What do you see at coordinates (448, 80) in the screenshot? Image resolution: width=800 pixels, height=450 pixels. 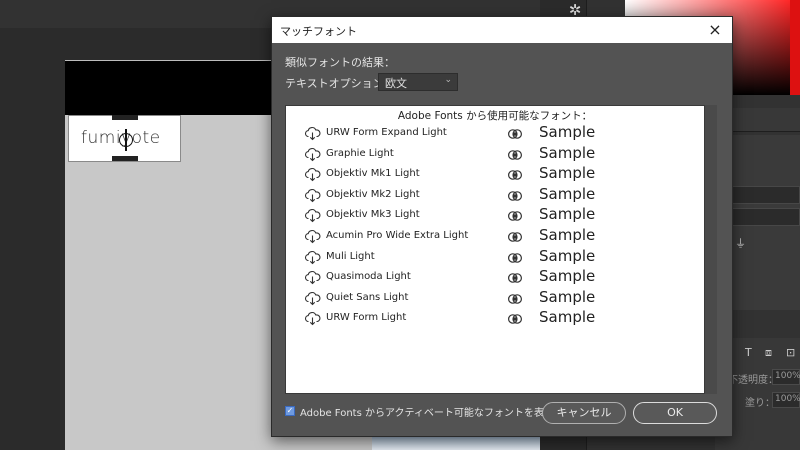 I see `chevron-down-icon: ⌄` at bounding box center [448, 80].